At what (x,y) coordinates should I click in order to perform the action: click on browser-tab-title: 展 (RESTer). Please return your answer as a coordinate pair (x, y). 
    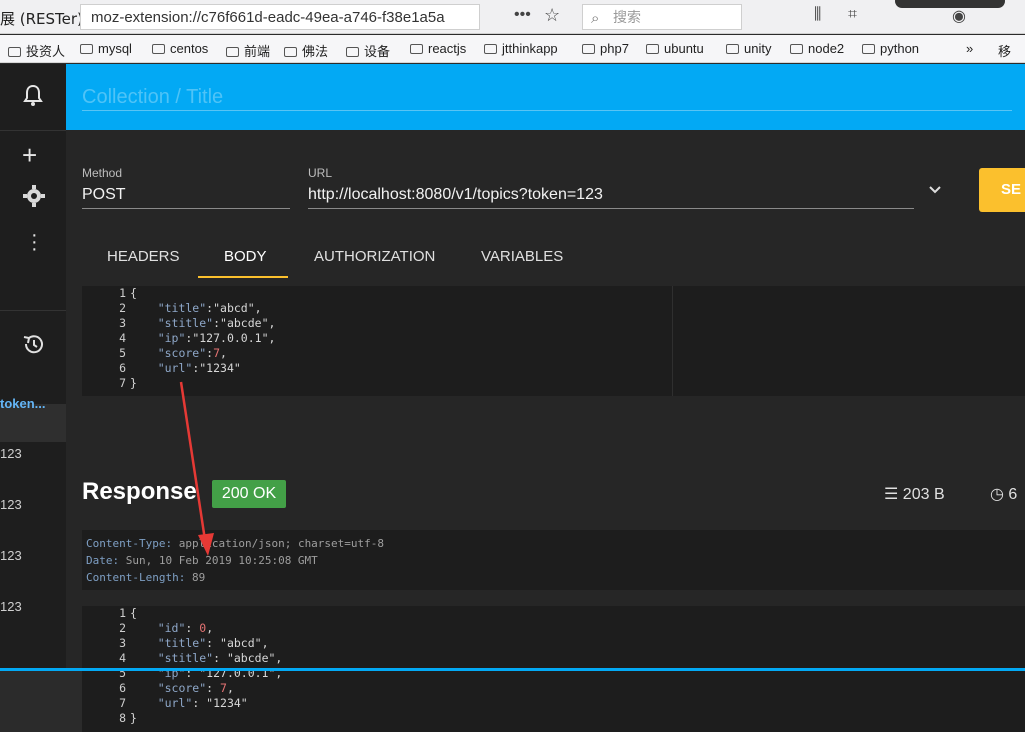
    Looking at the image, I should click on (41, 18).